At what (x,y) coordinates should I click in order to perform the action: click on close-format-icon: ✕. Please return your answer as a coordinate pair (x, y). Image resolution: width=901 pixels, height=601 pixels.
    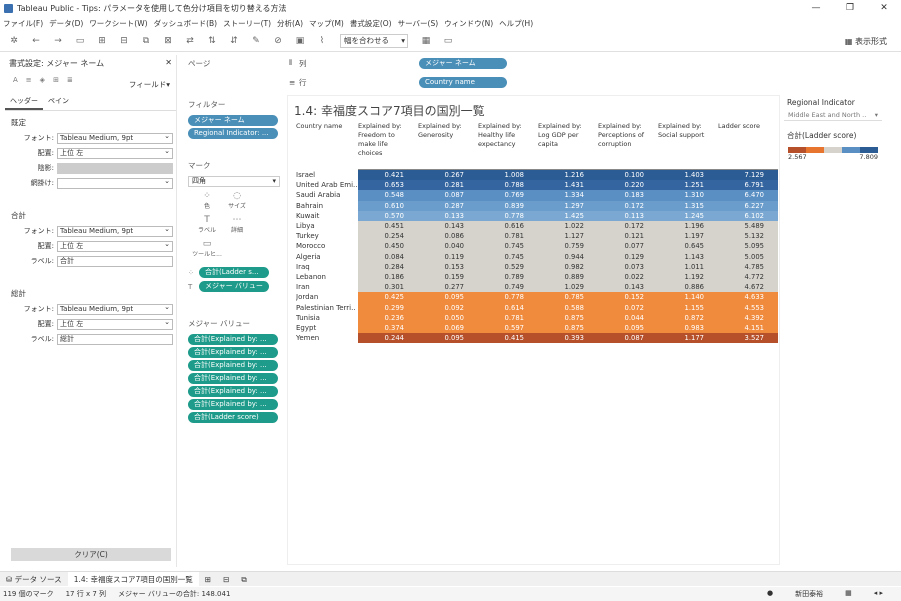
    Looking at the image, I should click on (168, 62).